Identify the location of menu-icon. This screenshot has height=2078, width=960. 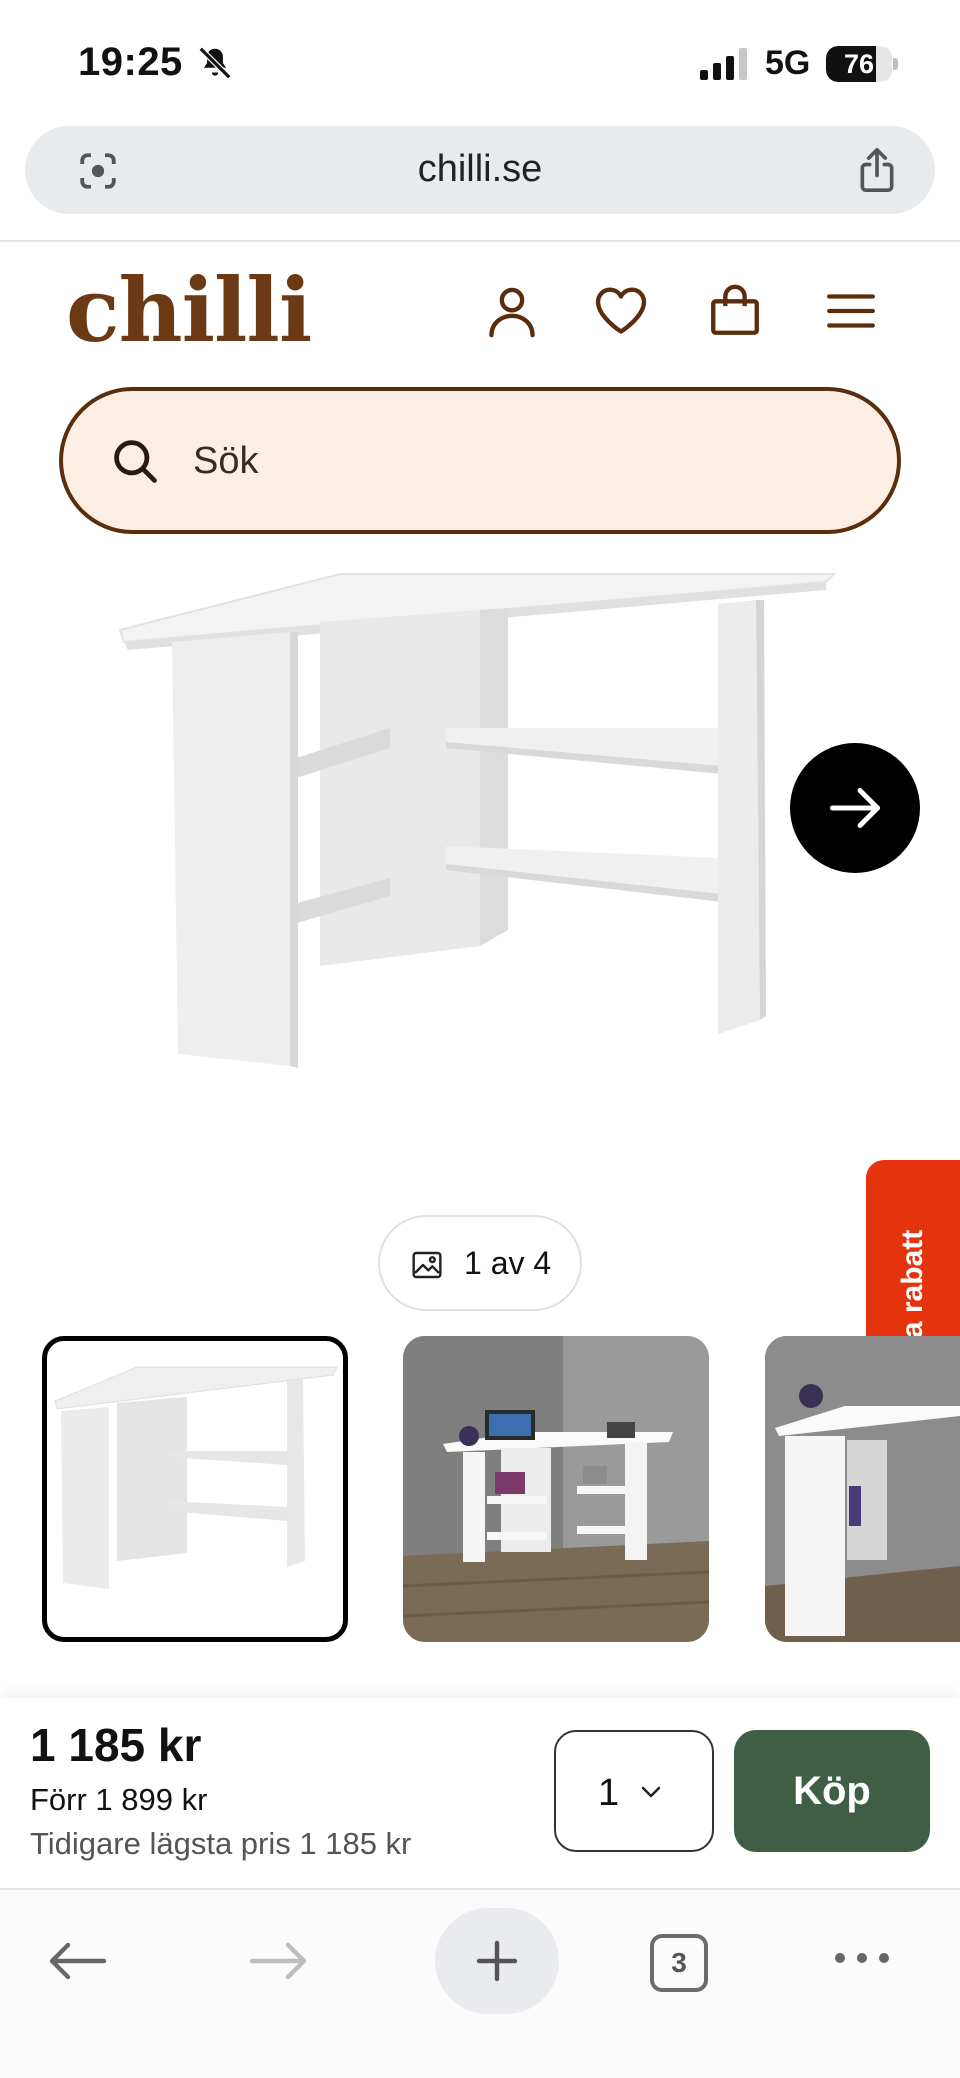
(851, 311).